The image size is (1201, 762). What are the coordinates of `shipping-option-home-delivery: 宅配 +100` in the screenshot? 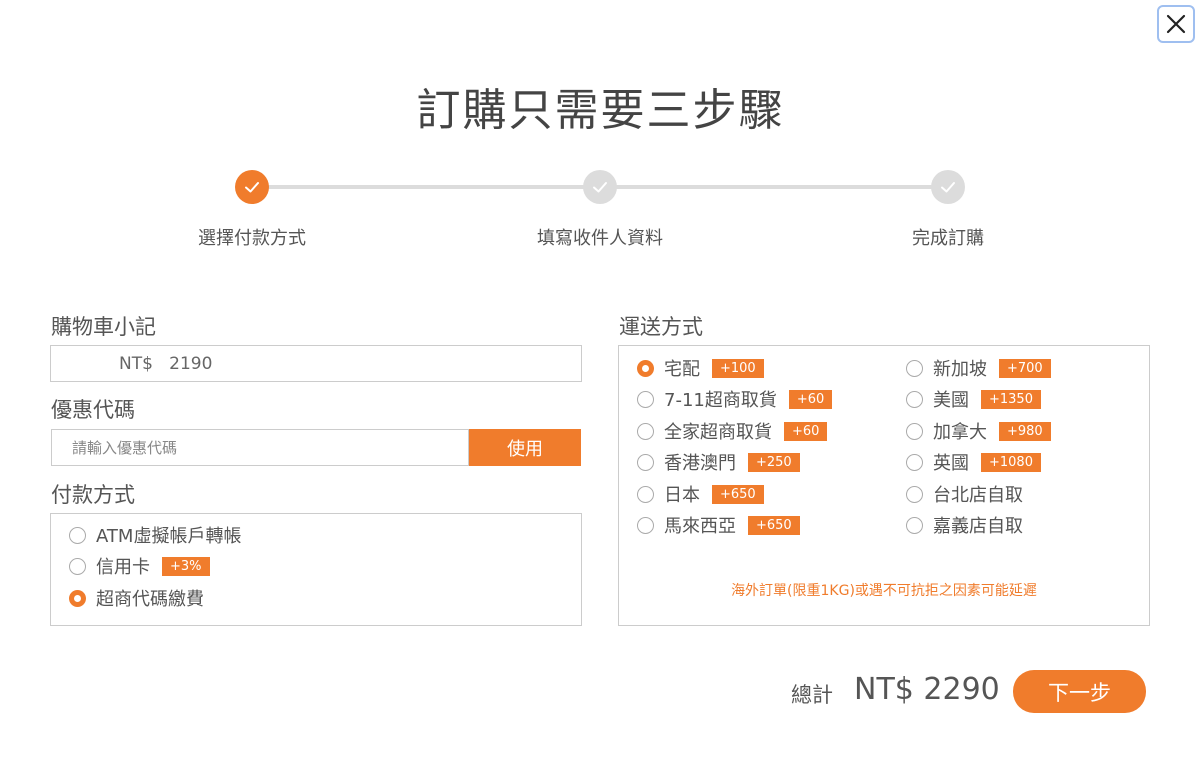 It's located at (700, 368).